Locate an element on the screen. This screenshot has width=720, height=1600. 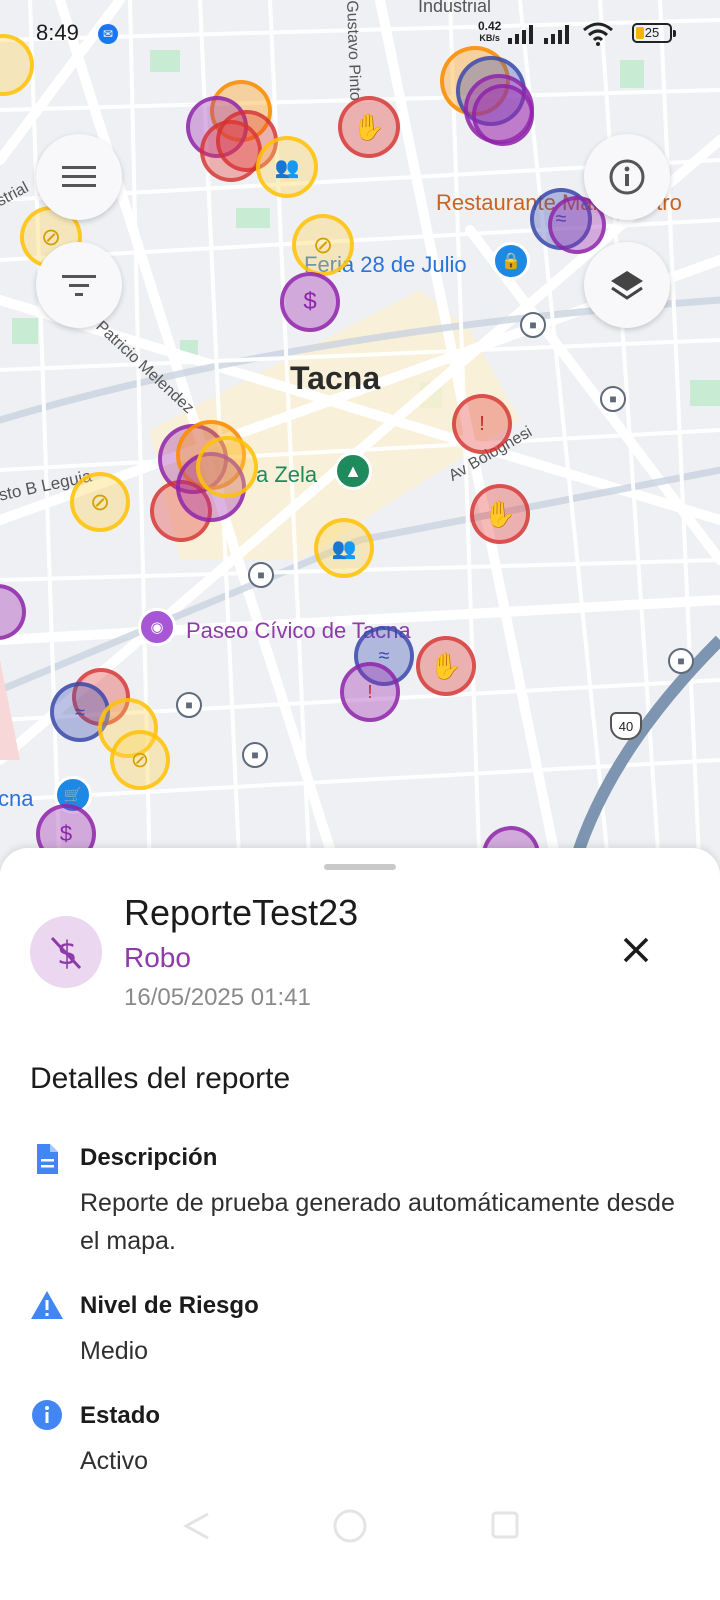
filter-icon is located at coordinates (79, 285).